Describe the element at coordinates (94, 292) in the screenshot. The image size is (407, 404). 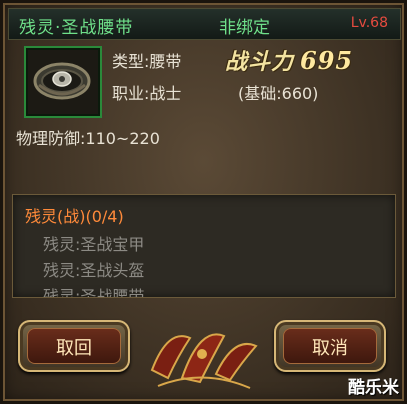
I see `set-item: 残灵:圣战腰带` at that location.